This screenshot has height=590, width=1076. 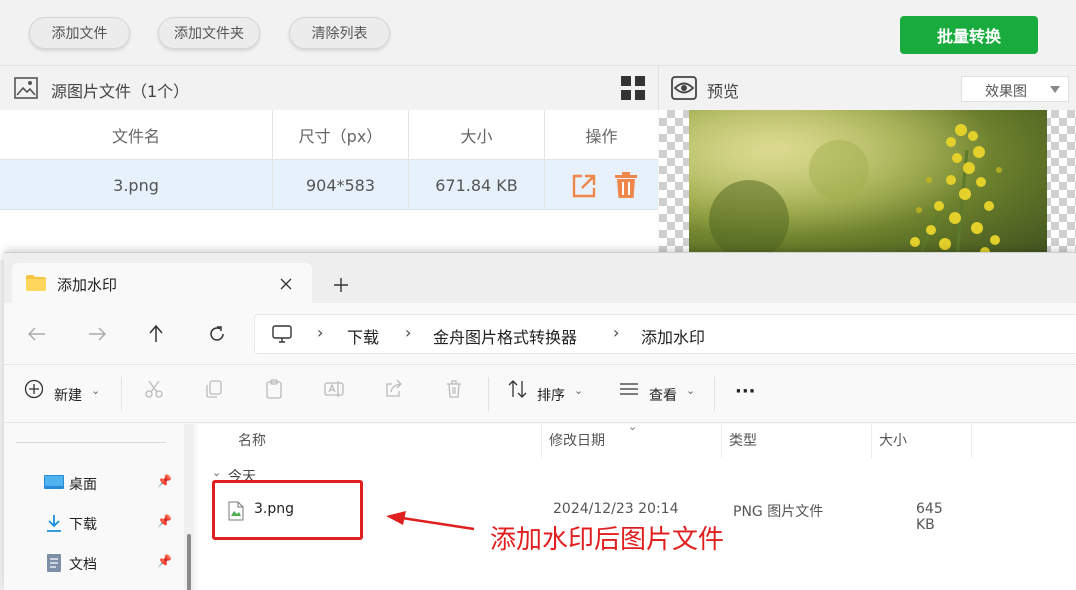 What do you see at coordinates (54, 563) in the screenshot?
I see `document-icon` at bounding box center [54, 563].